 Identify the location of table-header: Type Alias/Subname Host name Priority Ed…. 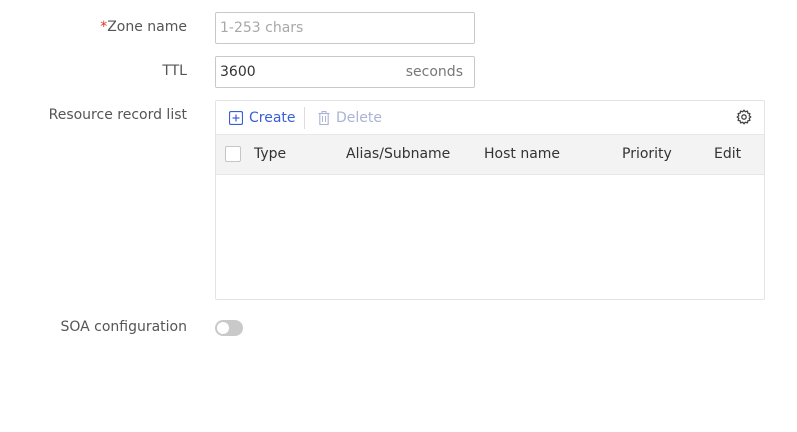
(490, 154).